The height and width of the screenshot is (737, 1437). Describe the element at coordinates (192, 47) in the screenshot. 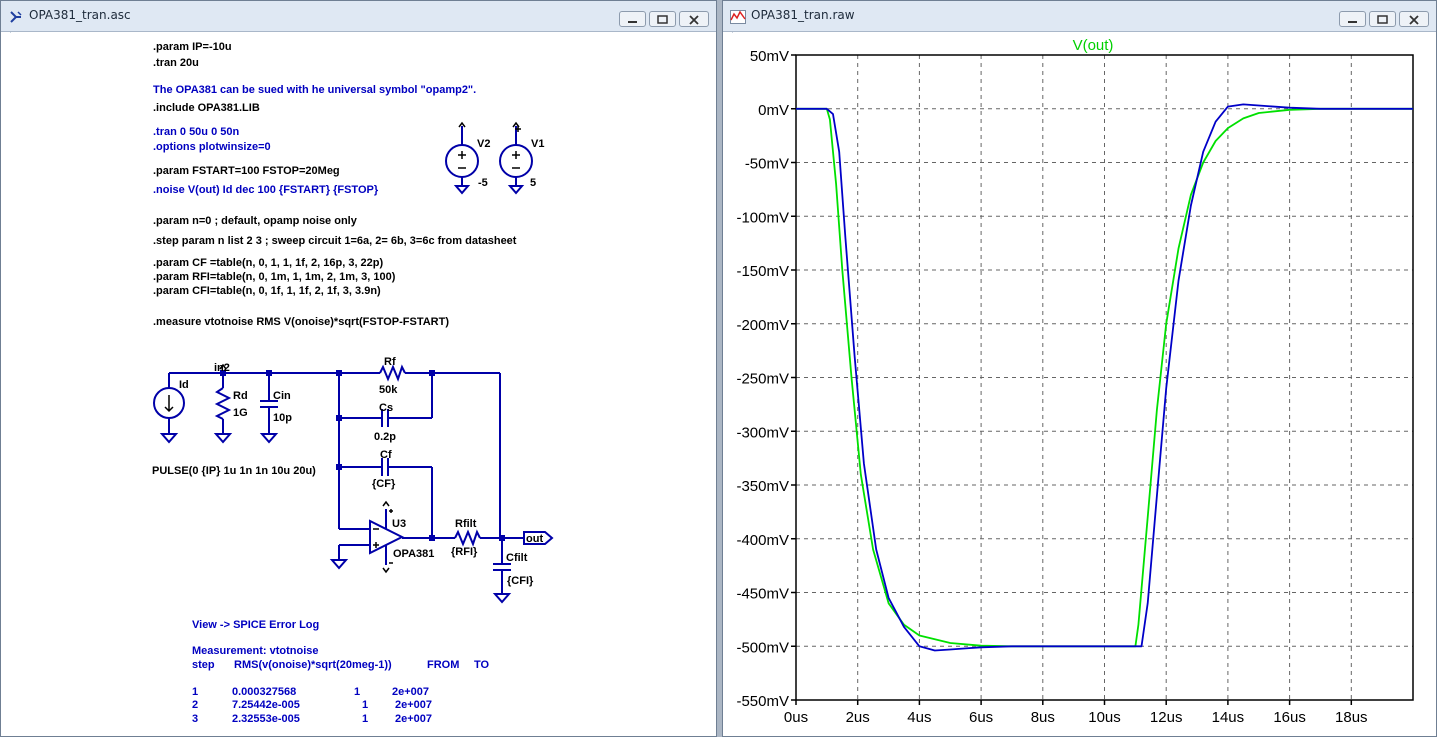

I see `directive-param-ip: .param IP=-10u` at that location.